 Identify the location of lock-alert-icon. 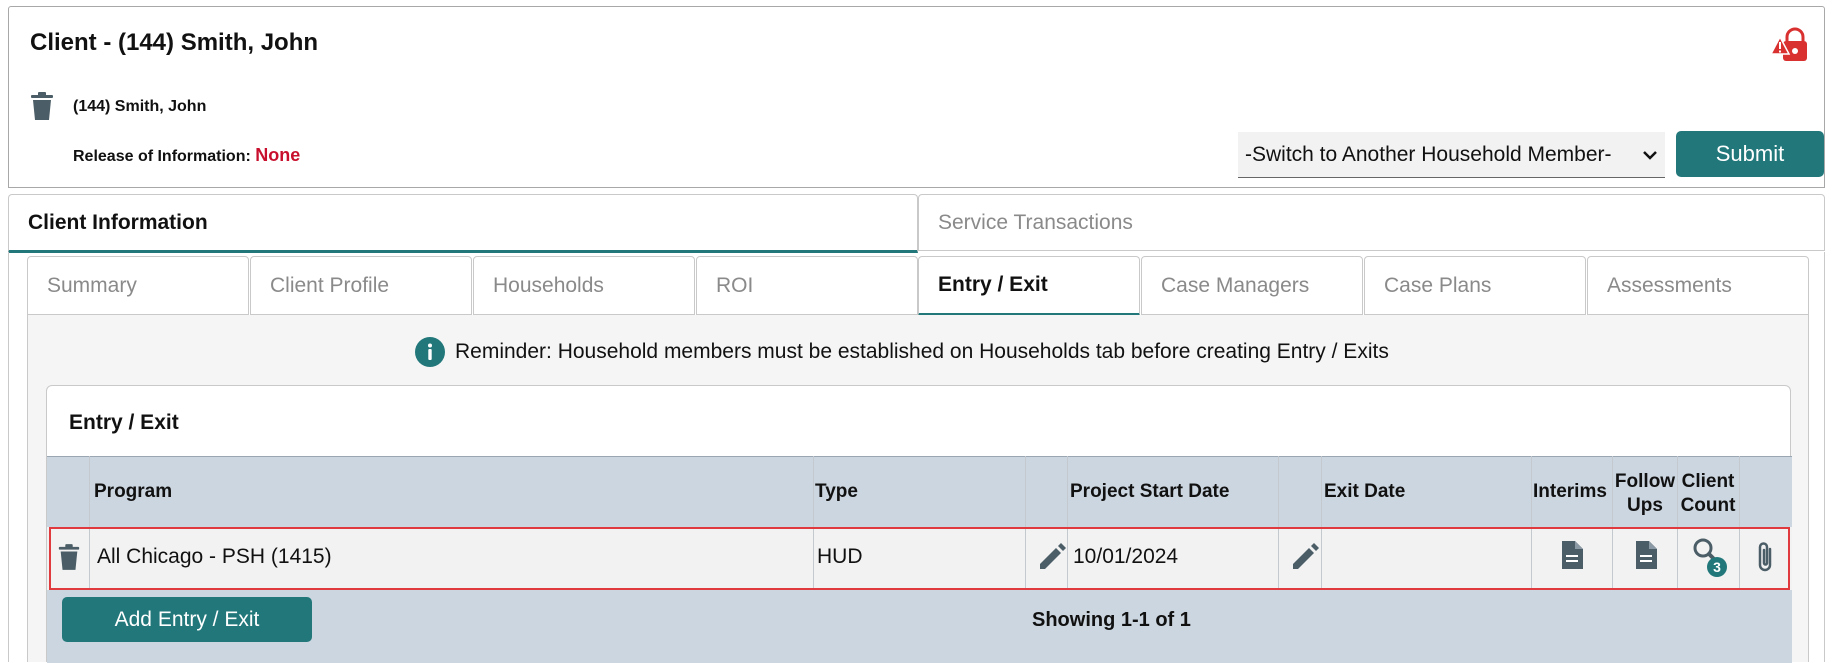
(1790, 45).